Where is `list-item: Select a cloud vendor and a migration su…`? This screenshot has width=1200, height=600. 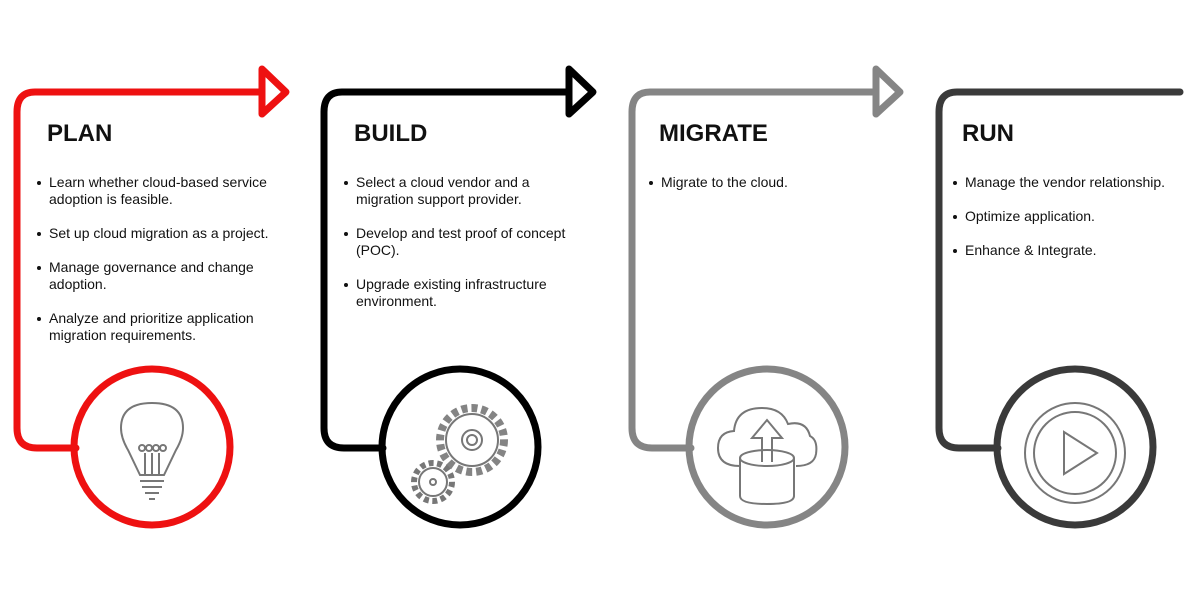 list-item: Select a cloud vendor and a migration su… is located at coordinates (464, 191).